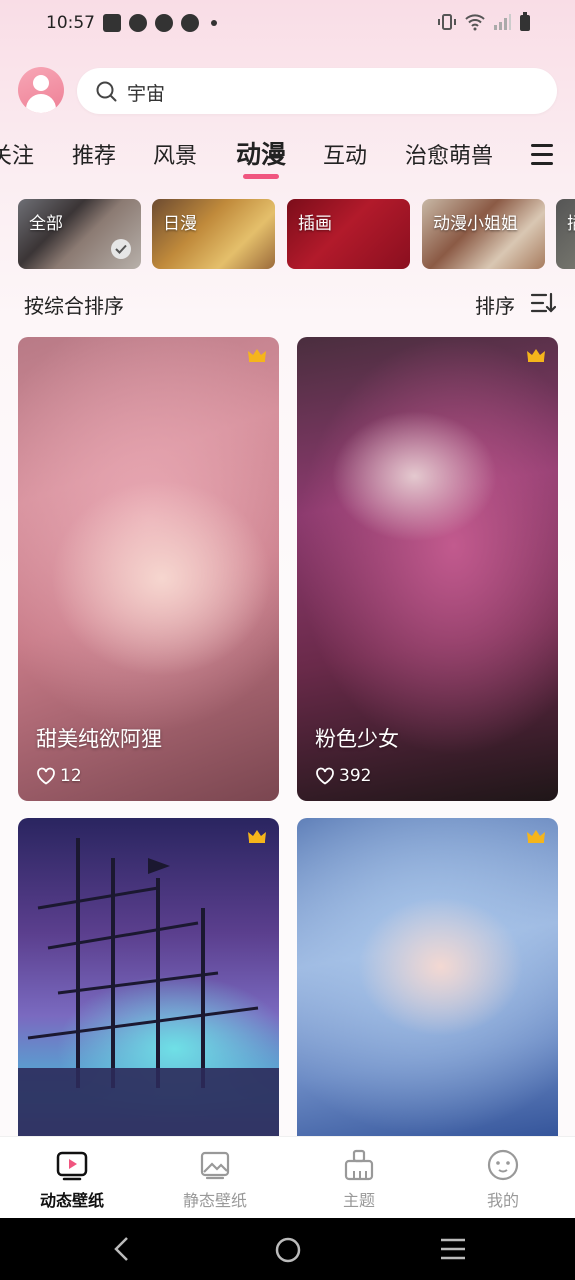 The image size is (575, 1280). Describe the element at coordinates (214, 23) in the screenshot. I see `more-notifications-icon` at that location.